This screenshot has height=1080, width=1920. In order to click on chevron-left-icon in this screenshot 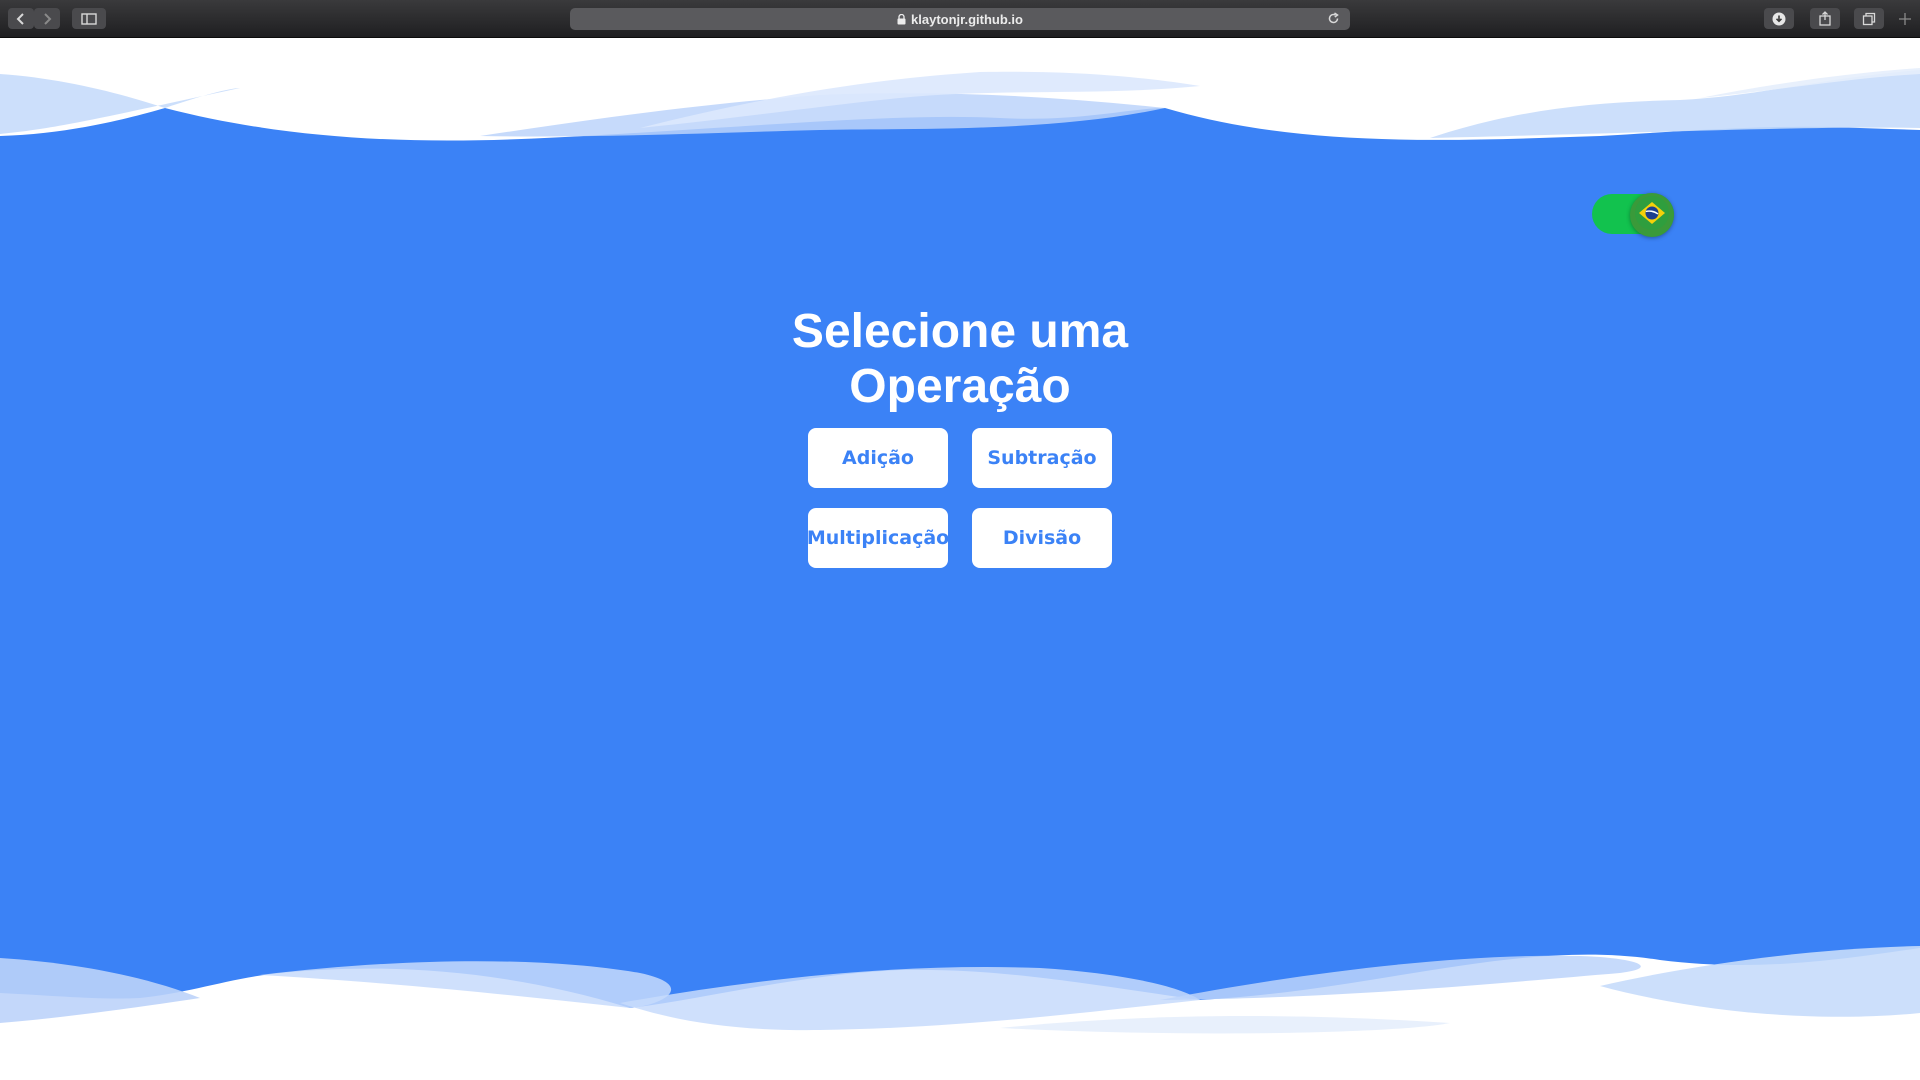, I will do `click(21, 19)`.